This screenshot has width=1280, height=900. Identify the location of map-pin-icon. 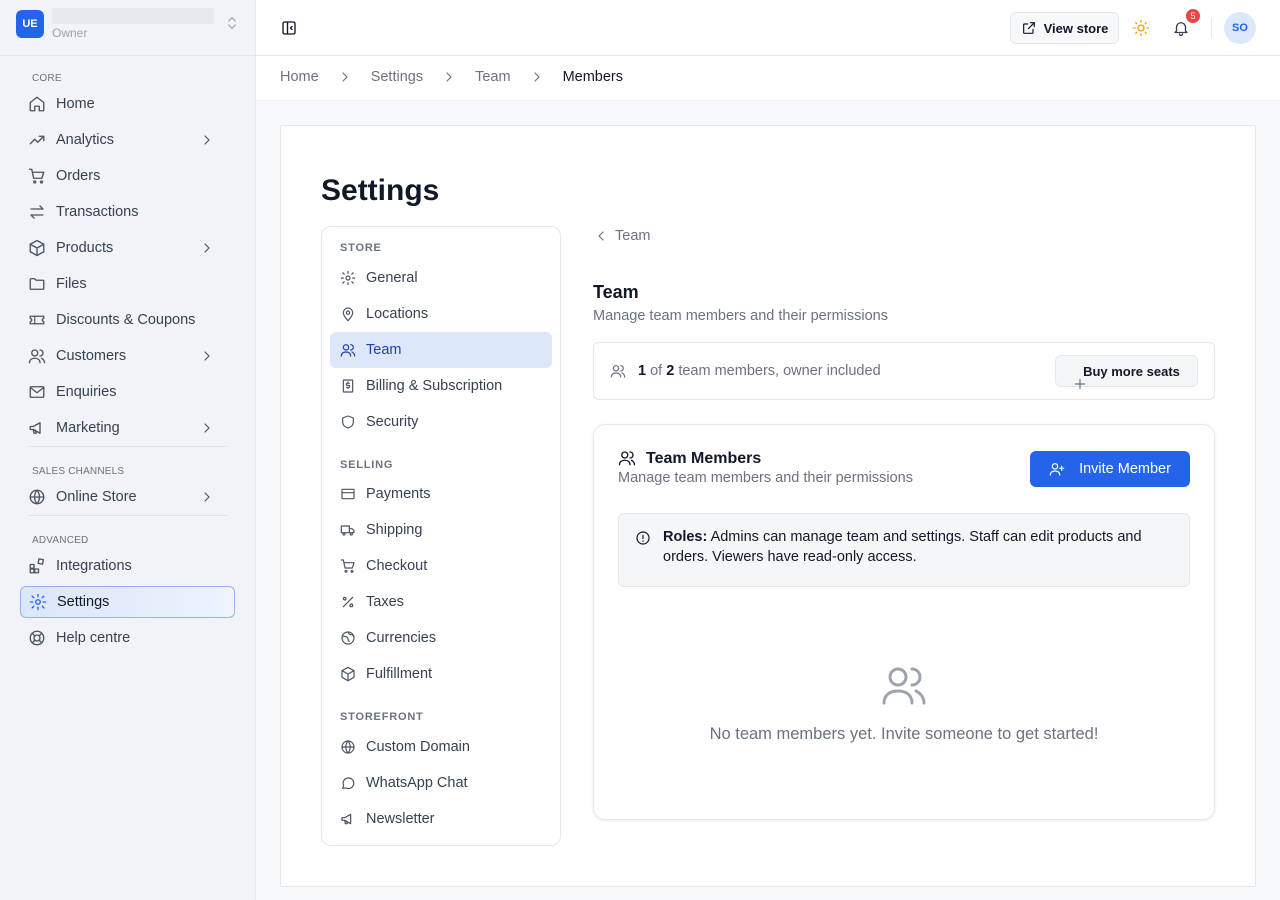
(353, 314).